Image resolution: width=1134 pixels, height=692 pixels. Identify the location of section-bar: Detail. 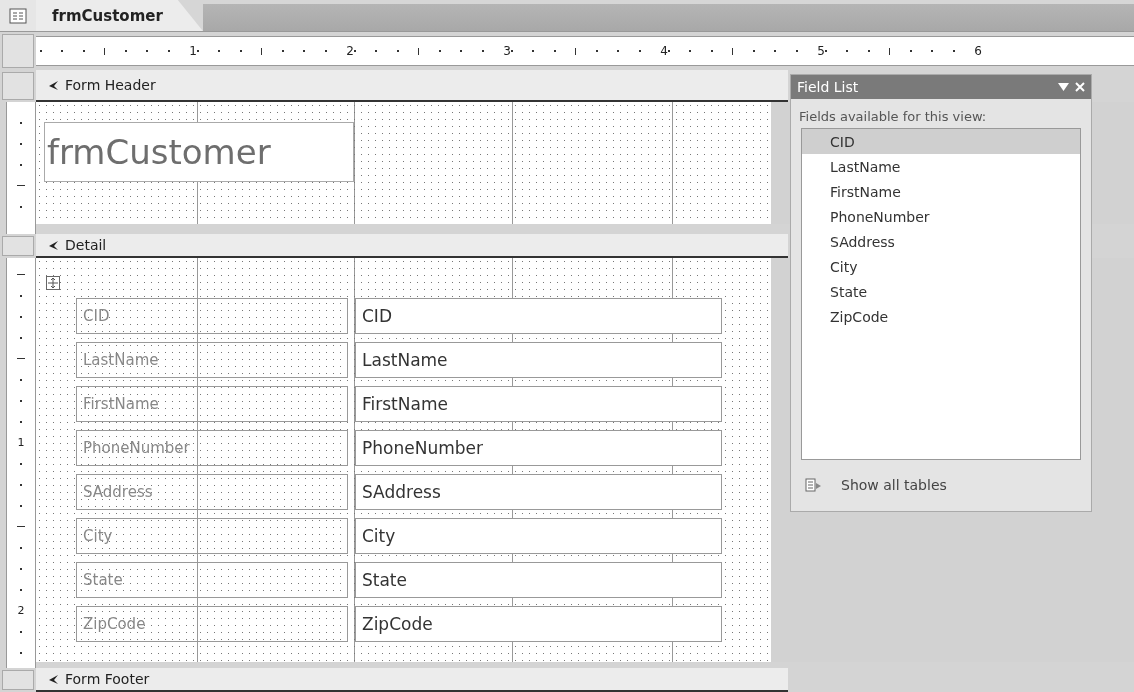
(412, 246).